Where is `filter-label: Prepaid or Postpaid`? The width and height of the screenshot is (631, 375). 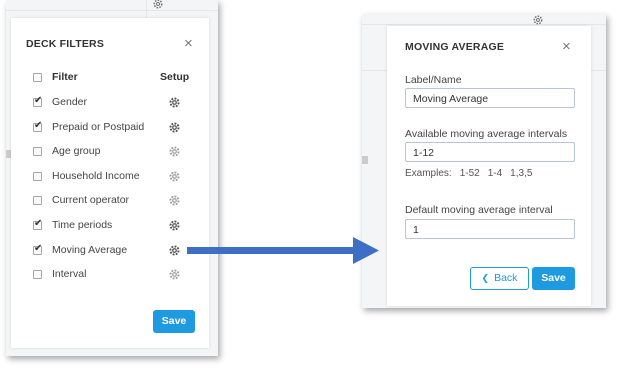 filter-label: Prepaid or Postpaid is located at coordinates (98, 126).